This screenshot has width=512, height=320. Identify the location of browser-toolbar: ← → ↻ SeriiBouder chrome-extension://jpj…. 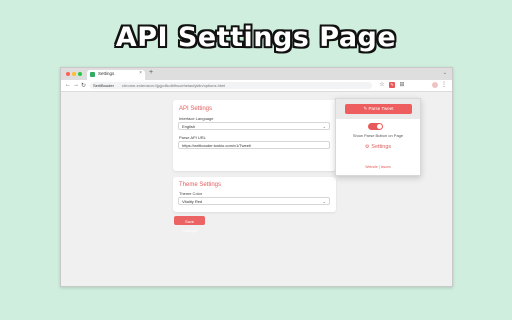
(256, 86).